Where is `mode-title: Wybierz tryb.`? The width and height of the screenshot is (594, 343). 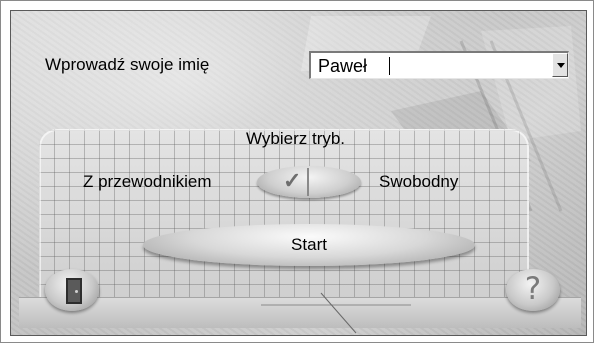
mode-title: Wybierz tryb. is located at coordinates (296, 138).